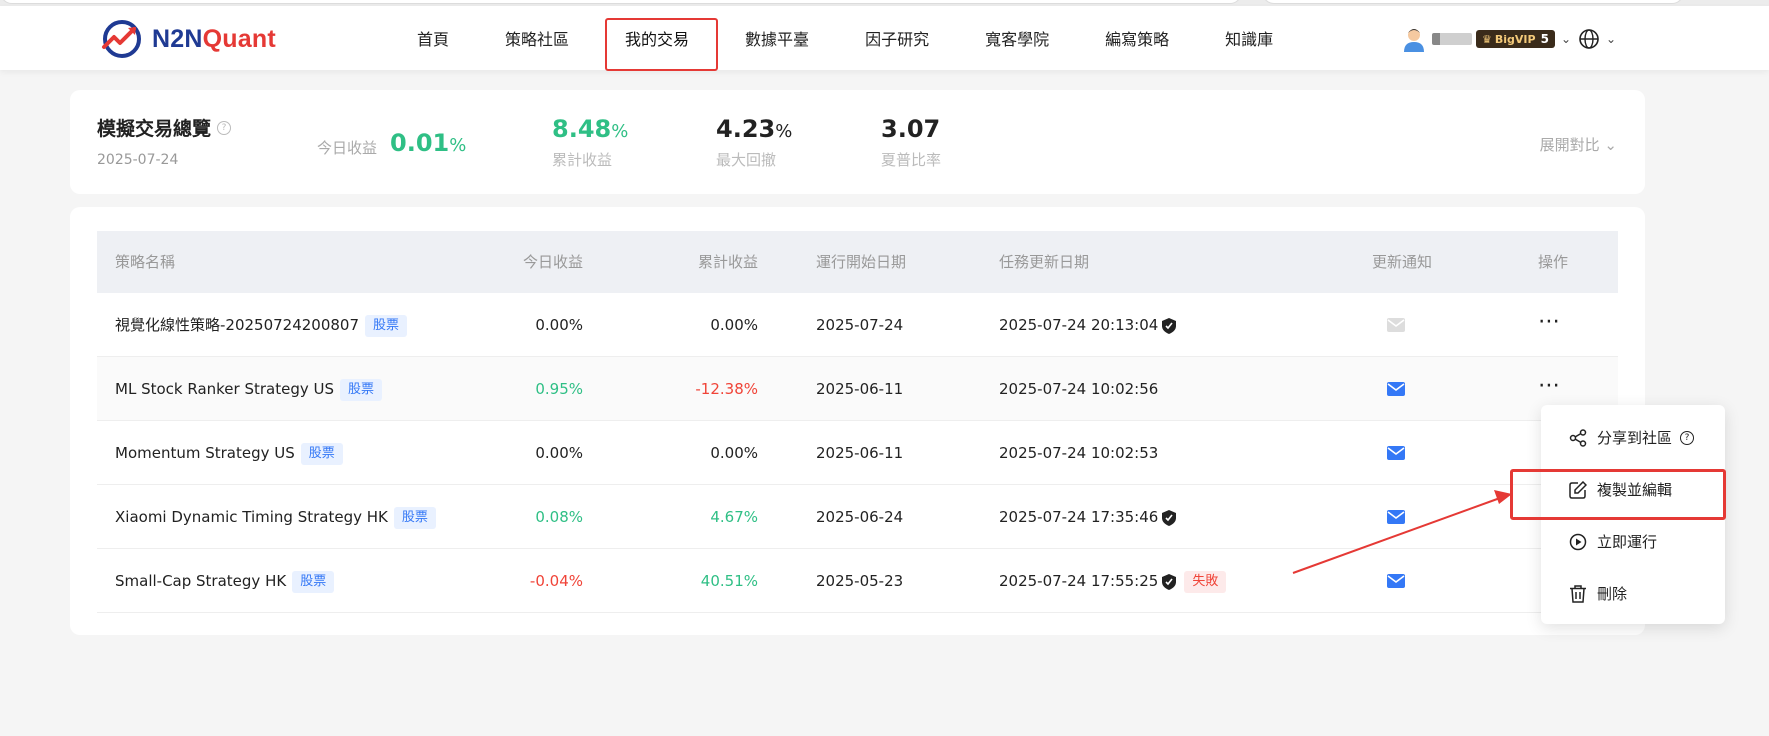  Describe the element at coordinates (559, 517) in the screenshot. I see `today-return: 0.08%` at that location.